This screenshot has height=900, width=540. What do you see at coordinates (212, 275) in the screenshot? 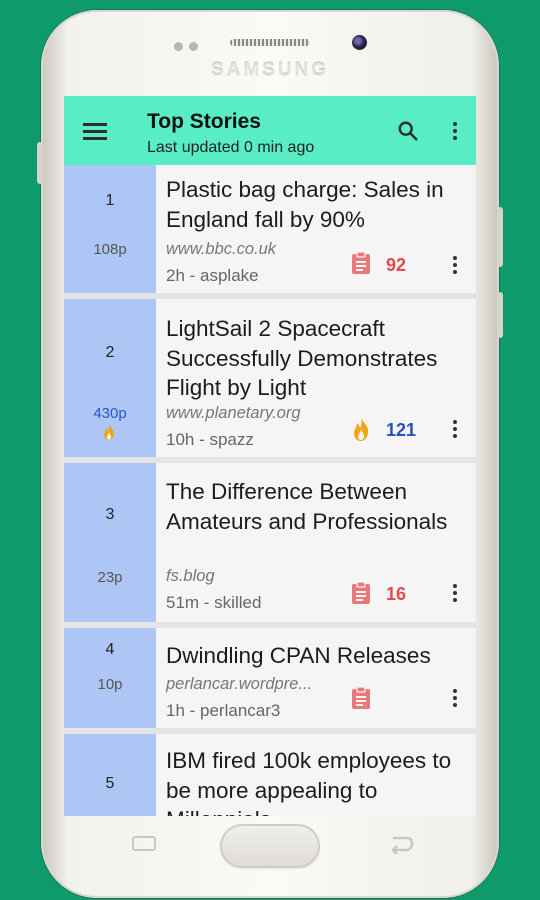
I see `story-meta: 2h - asplake` at bounding box center [212, 275].